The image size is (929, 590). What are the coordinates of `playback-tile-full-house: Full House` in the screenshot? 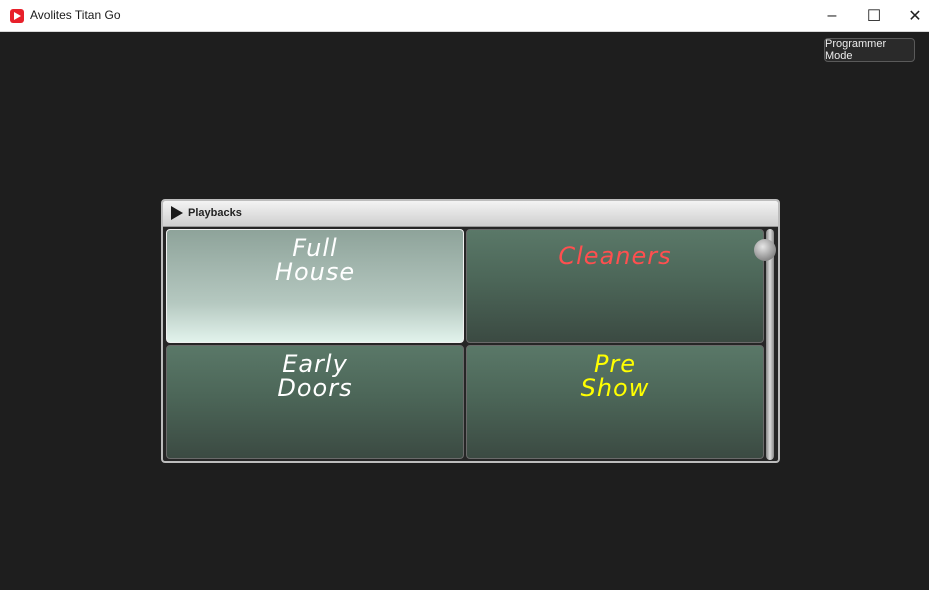 It's located at (315, 286).